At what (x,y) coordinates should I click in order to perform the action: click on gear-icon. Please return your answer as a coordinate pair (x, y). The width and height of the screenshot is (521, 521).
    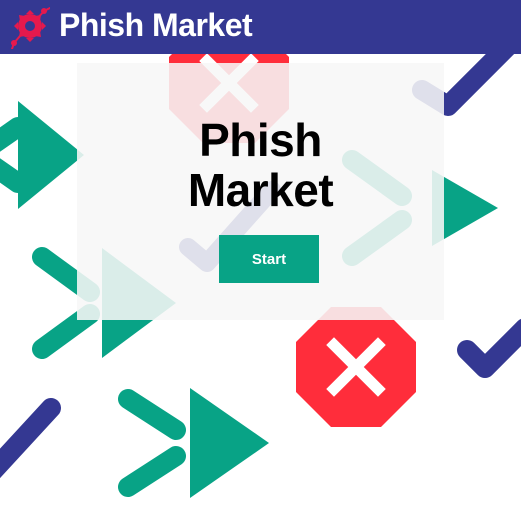
    Looking at the image, I should click on (30, 28).